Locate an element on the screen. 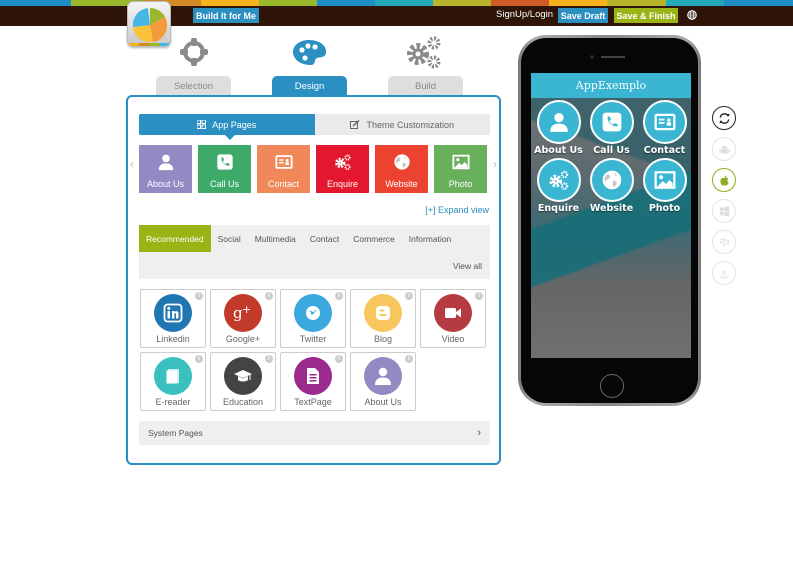  category-tab: Recommended is located at coordinates (175, 238).